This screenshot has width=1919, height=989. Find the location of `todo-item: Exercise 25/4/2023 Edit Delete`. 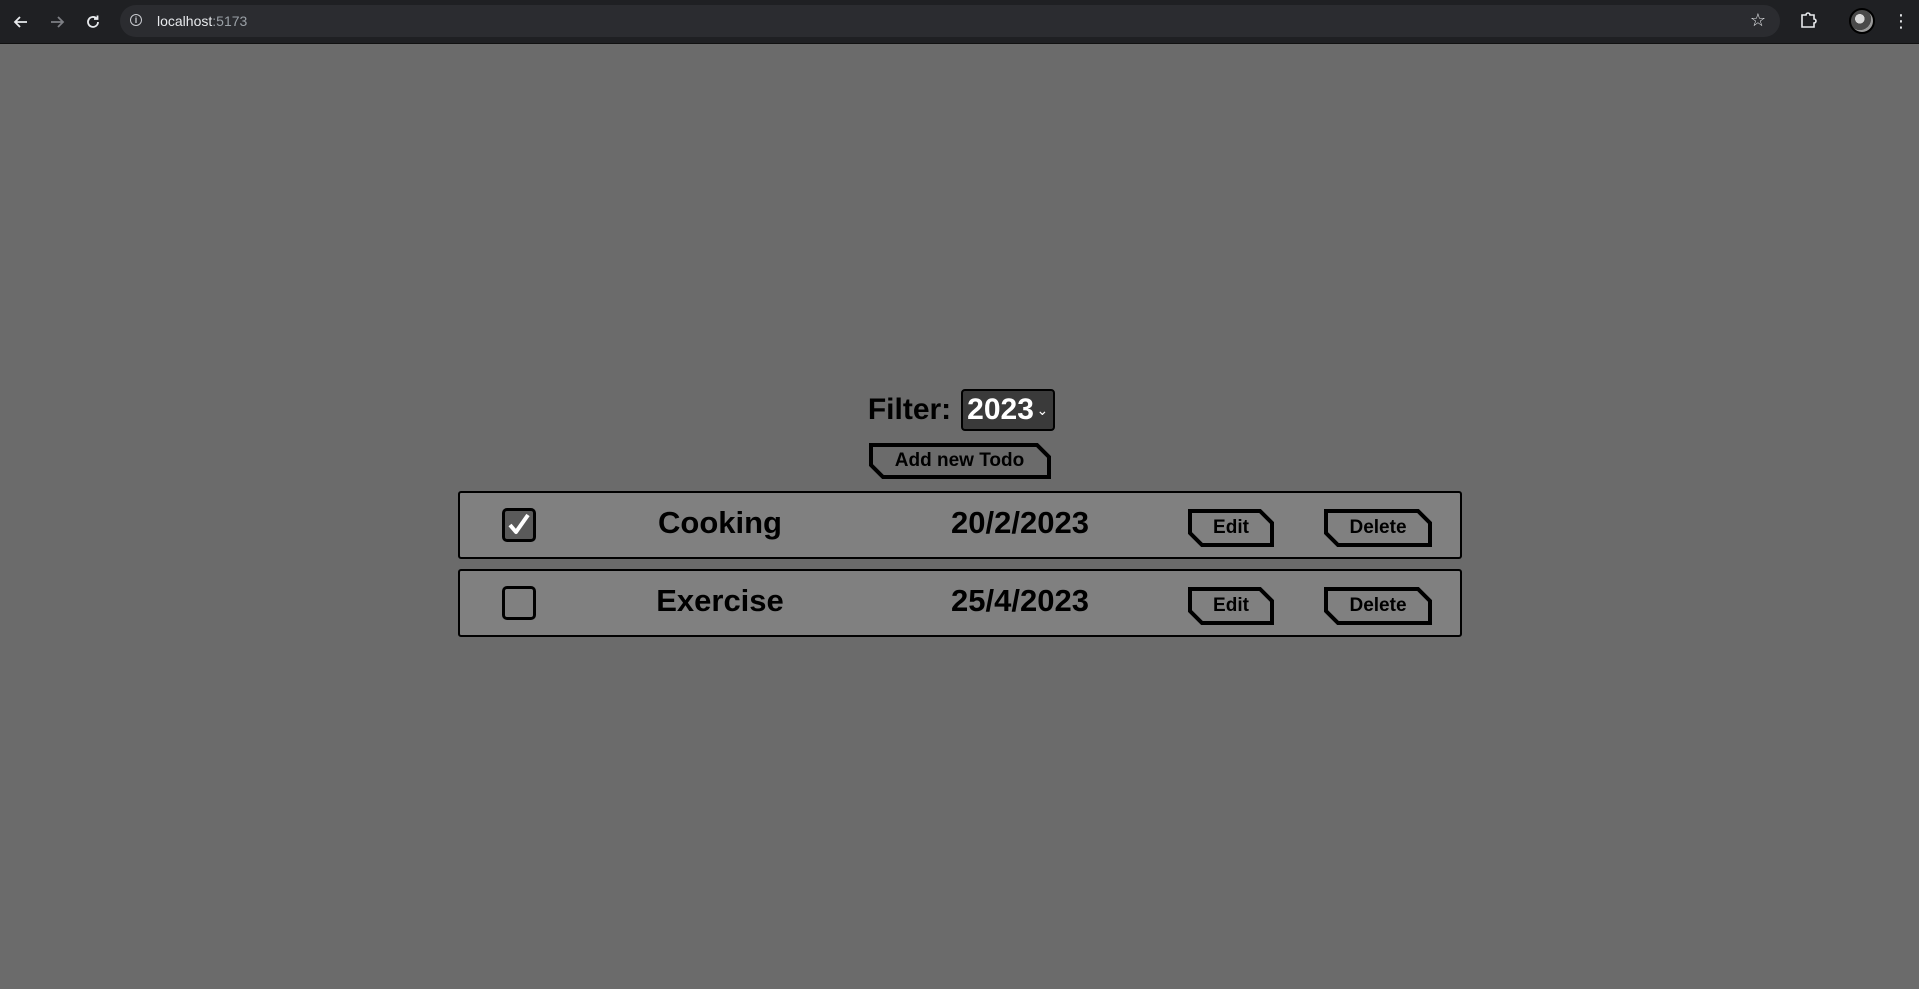

todo-item: Exercise 25/4/2023 Edit Delete is located at coordinates (960, 603).